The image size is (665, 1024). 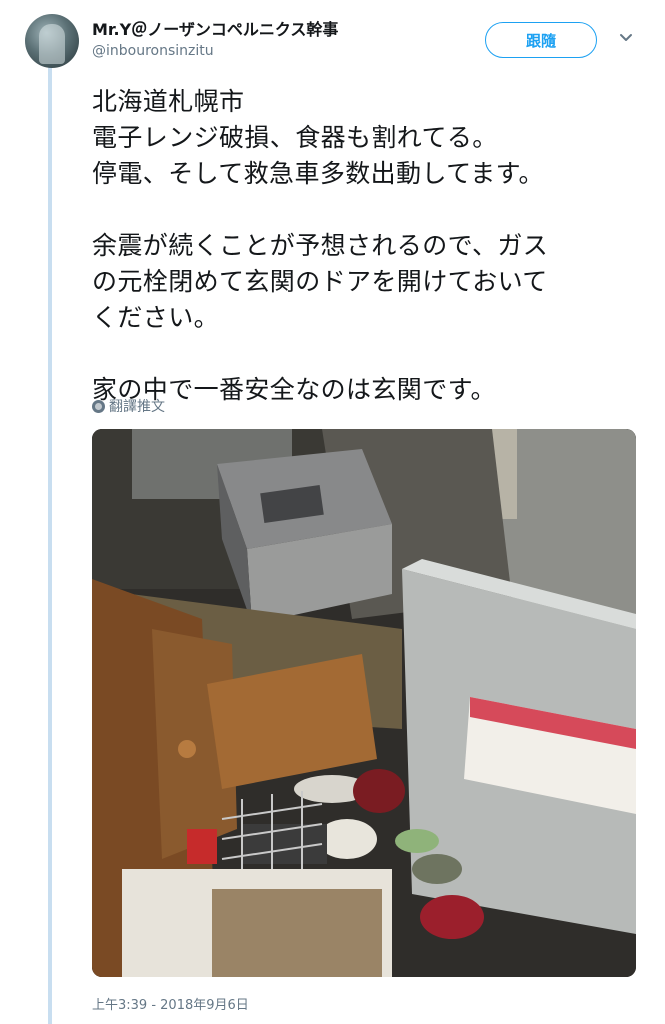 I want to click on author-name: Mr.Y＠ノーザンコペルニクス幹事, so click(x=215, y=28).